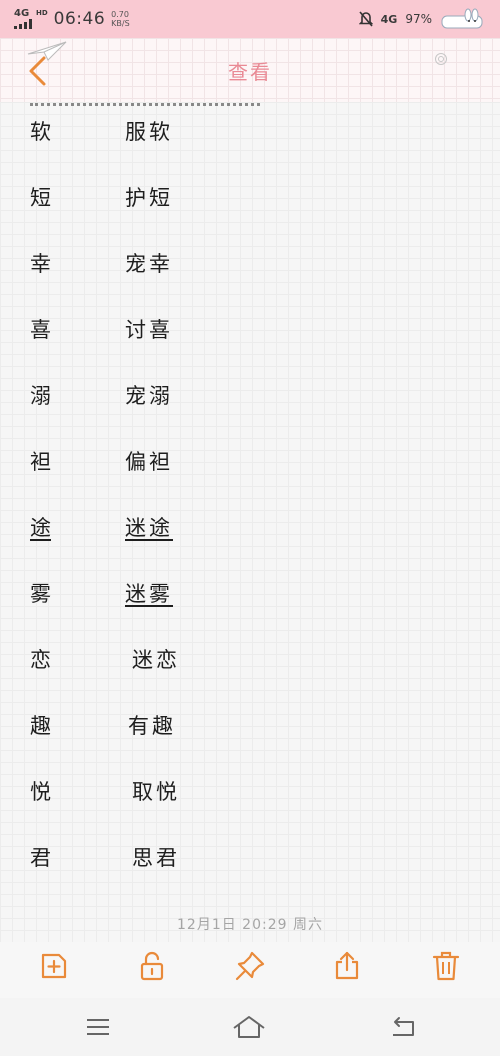 The height and width of the screenshot is (1056, 500). Describe the element at coordinates (250, 661) in the screenshot. I see `list-item: 恋 迷恋` at that location.